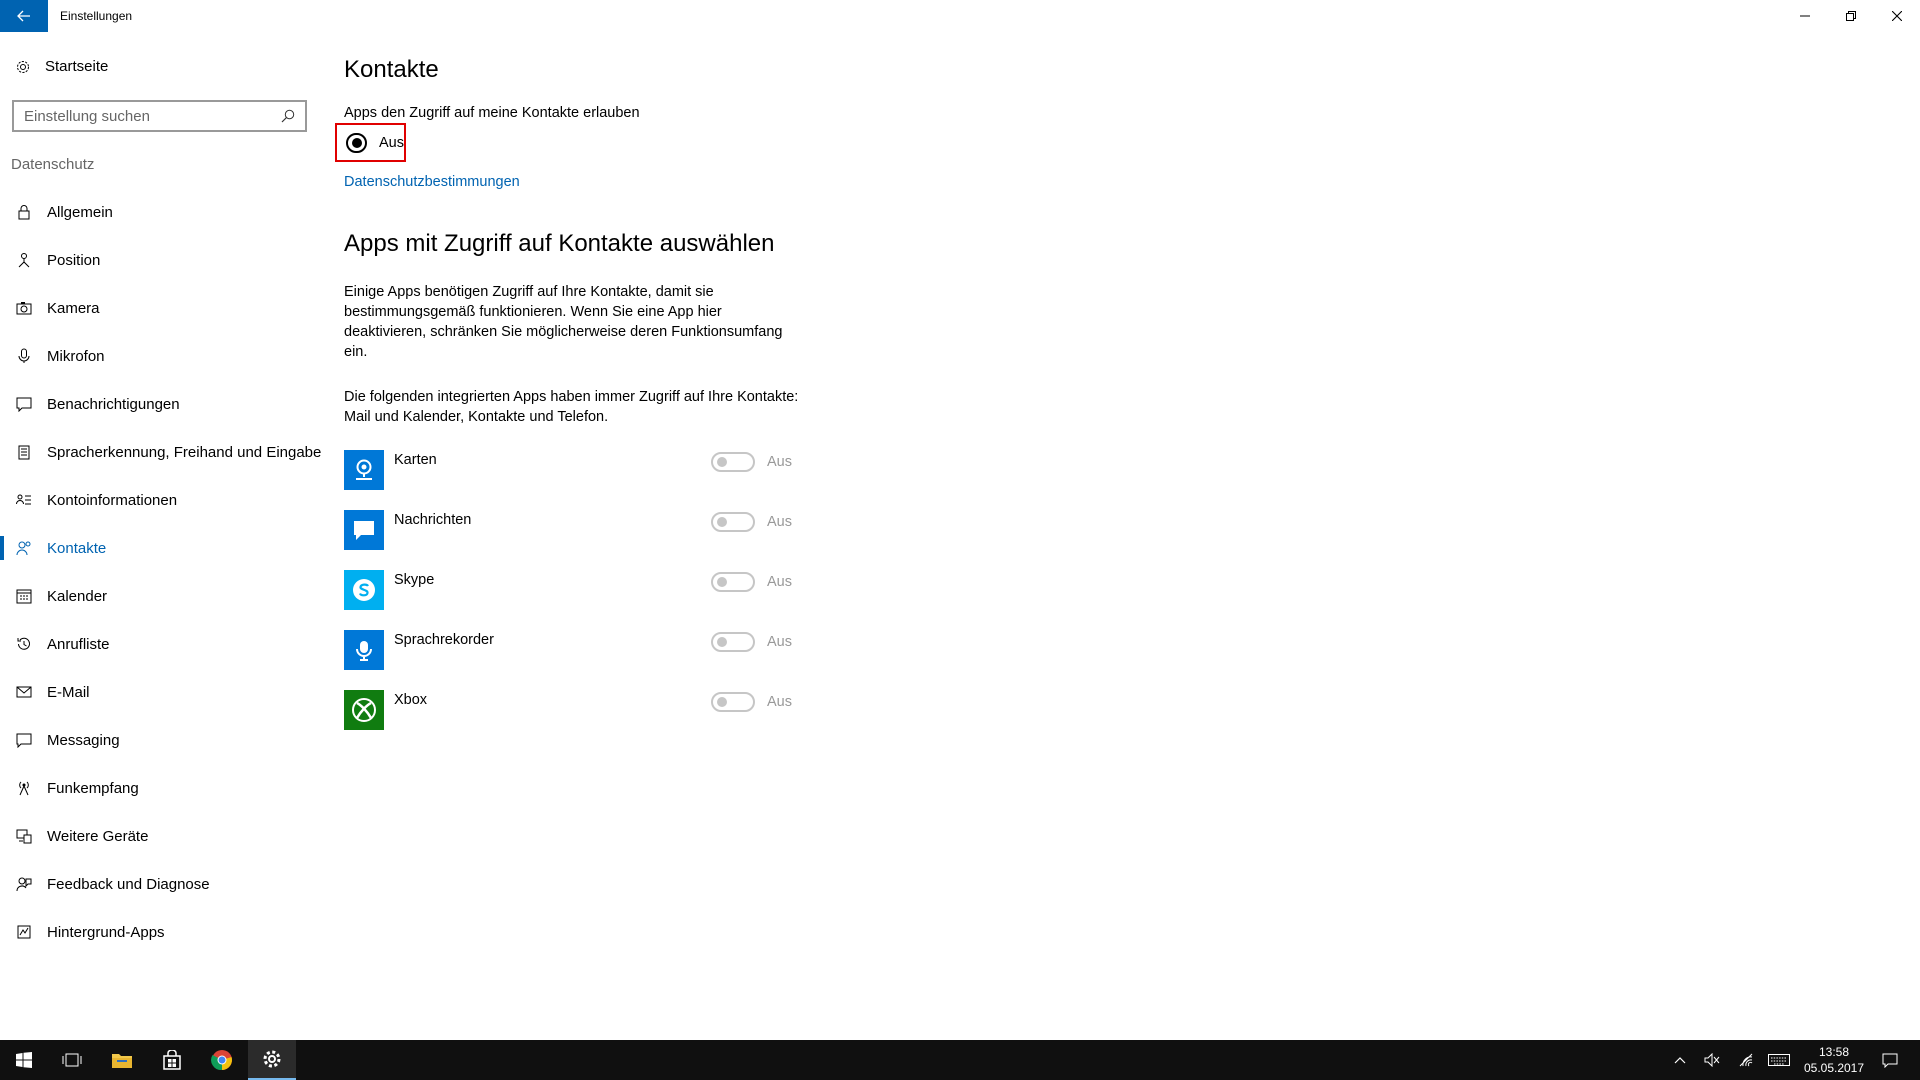 This screenshot has height=1080, width=1920. I want to click on sidebar-item-kontoinformationen: Kontoinformationen, so click(165, 500).